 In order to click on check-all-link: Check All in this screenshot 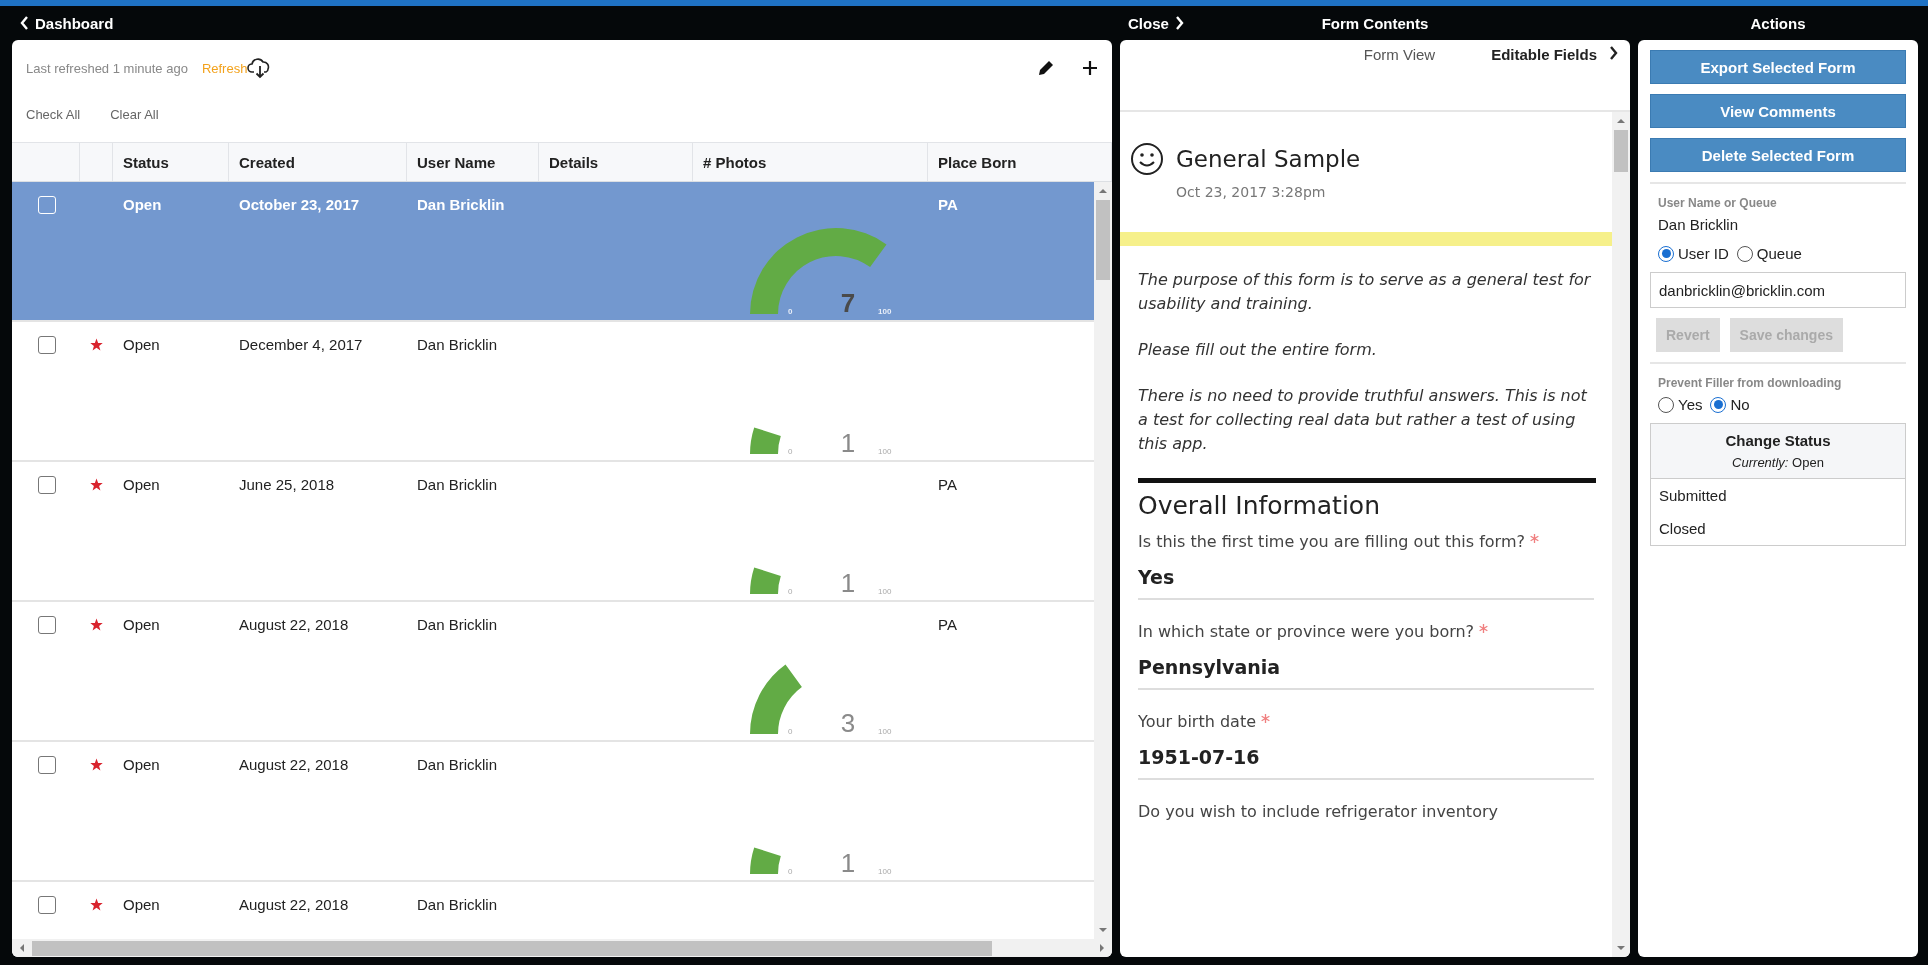, I will do `click(53, 114)`.